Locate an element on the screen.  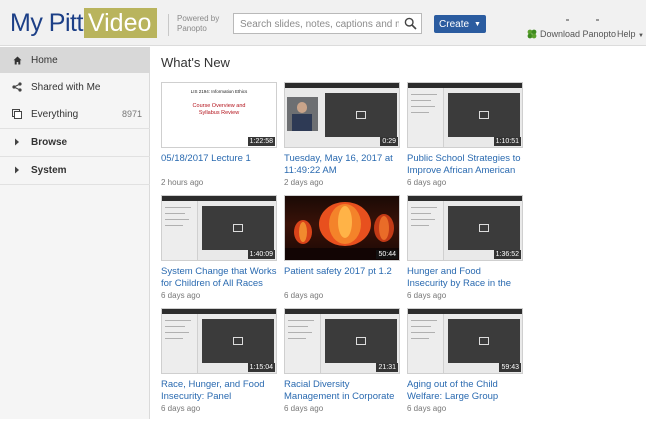
sidebar-item-home: Home is located at coordinates (75, 60).